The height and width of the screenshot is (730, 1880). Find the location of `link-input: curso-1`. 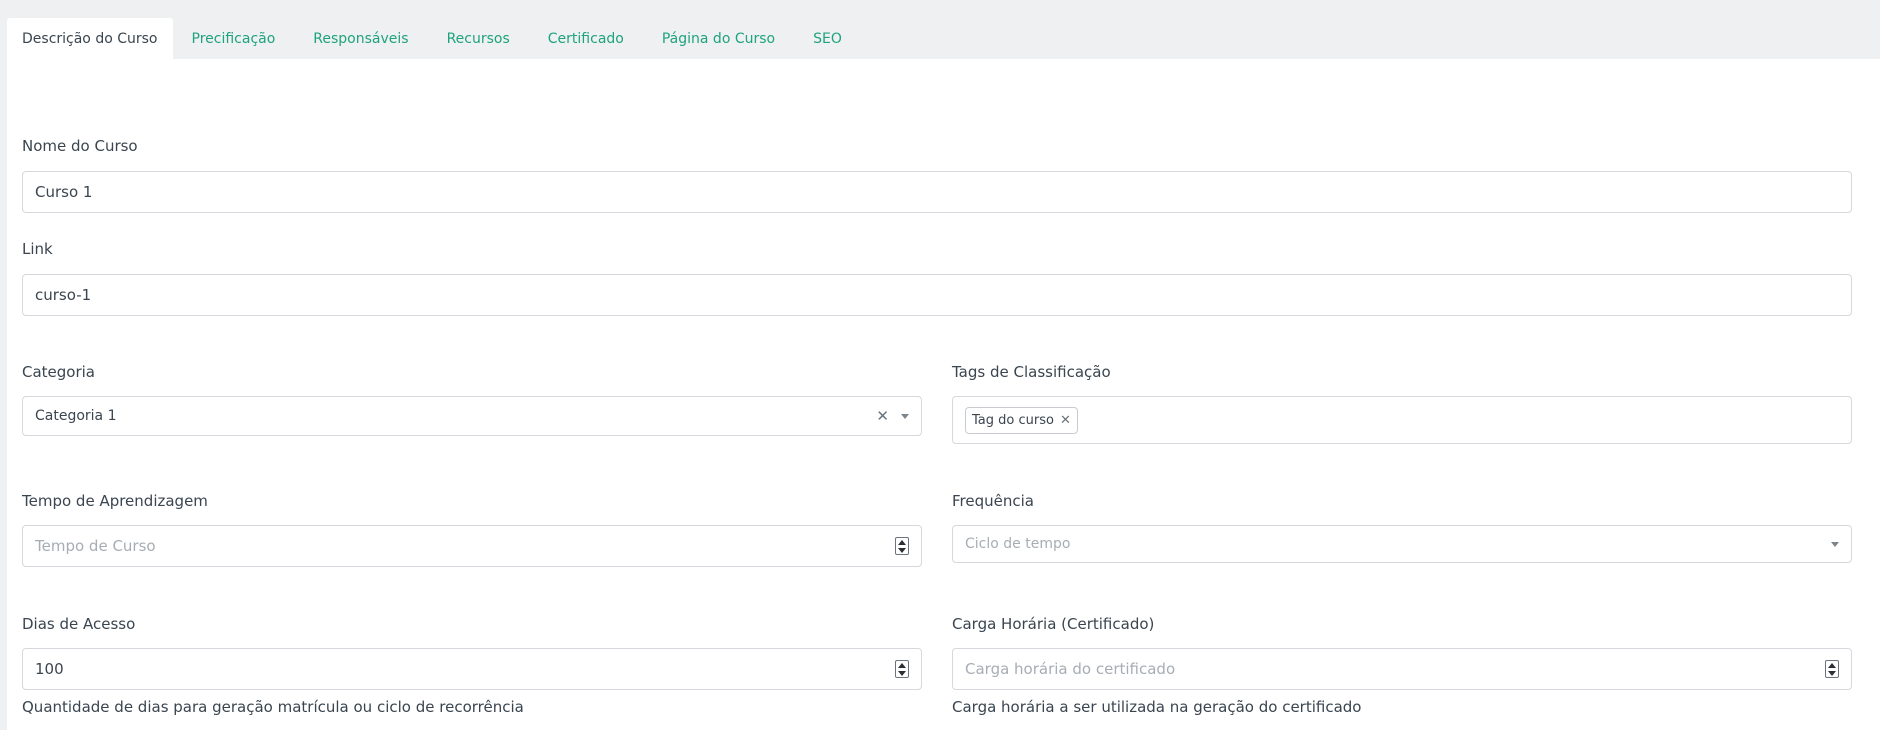

link-input: curso-1 is located at coordinates (937, 295).